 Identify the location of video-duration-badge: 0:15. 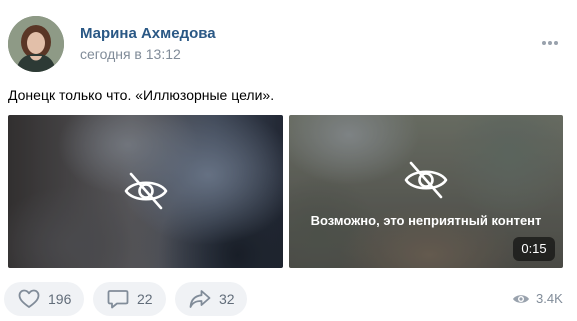
(534, 249).